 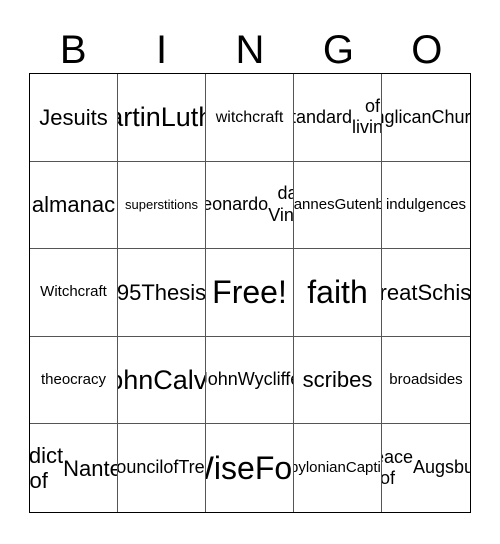 I want to click on bingo-cell: theocracy, so click(x=74, y=380).